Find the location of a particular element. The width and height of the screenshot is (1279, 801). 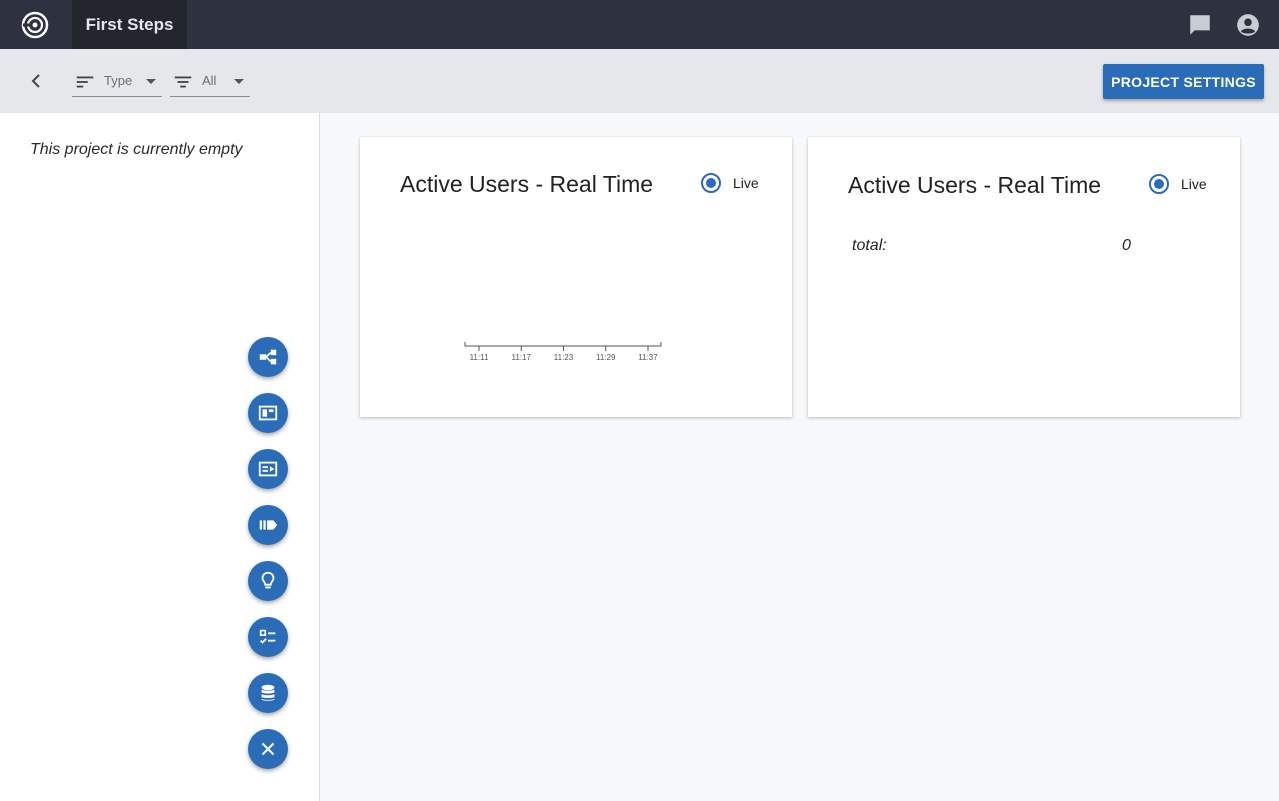

add-flow-button is located at coordinates (268, 357).